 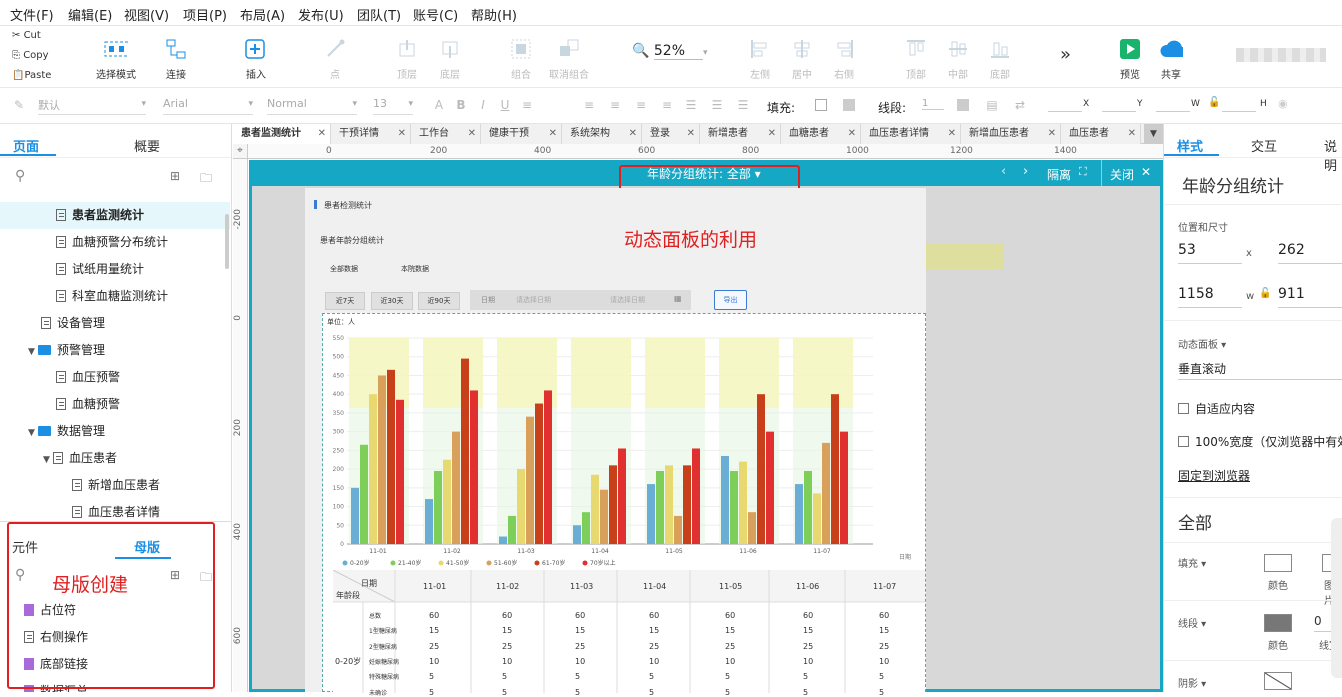 I want to click on menu-publish: 发布(U), so click(x=321, y=14).